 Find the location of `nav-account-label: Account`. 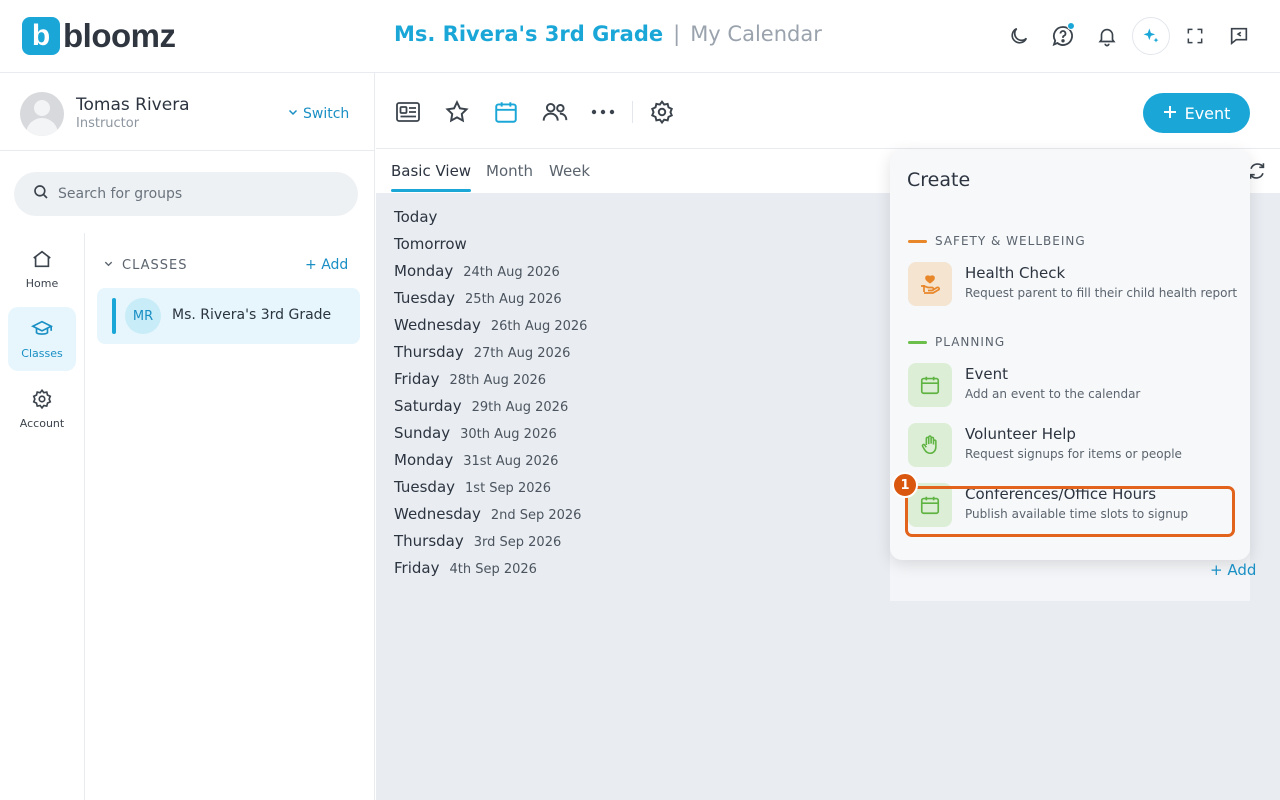

nav-account-label: Account is located at coordinates (42, 423).